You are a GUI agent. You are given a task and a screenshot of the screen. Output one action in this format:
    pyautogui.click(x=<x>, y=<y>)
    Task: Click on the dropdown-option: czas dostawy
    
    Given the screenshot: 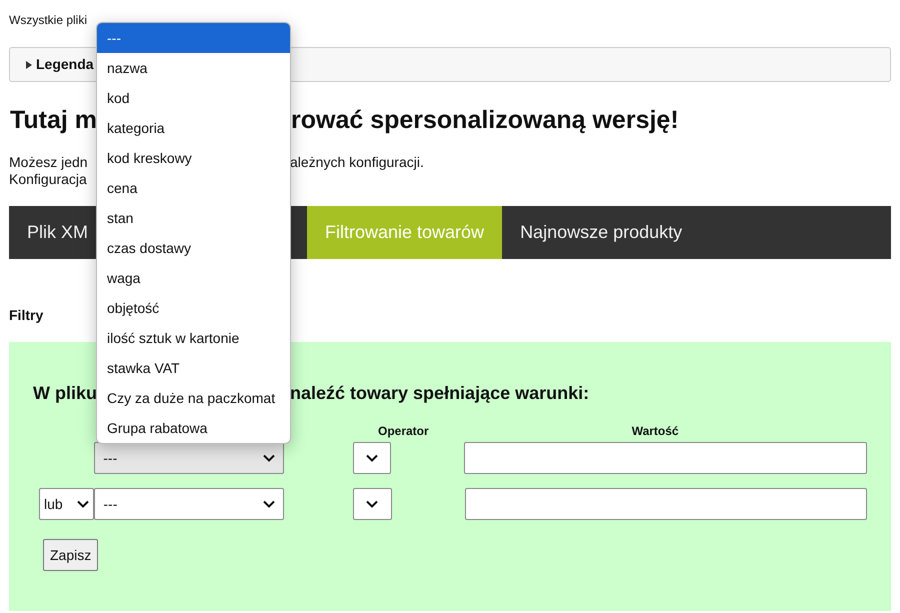 What is the action you would take?
    pyautogui.click(x=193, y=248)
    